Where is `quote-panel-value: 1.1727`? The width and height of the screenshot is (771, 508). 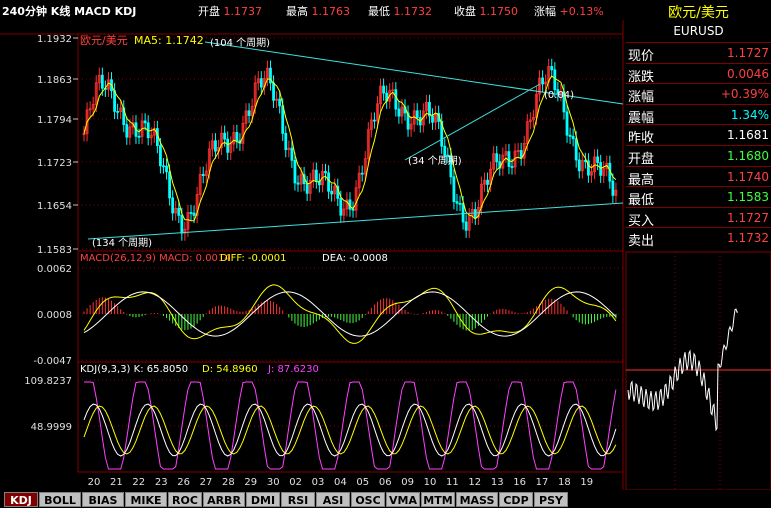 quote-panel-value: 1.1727 is located at coordinates (748, 217).